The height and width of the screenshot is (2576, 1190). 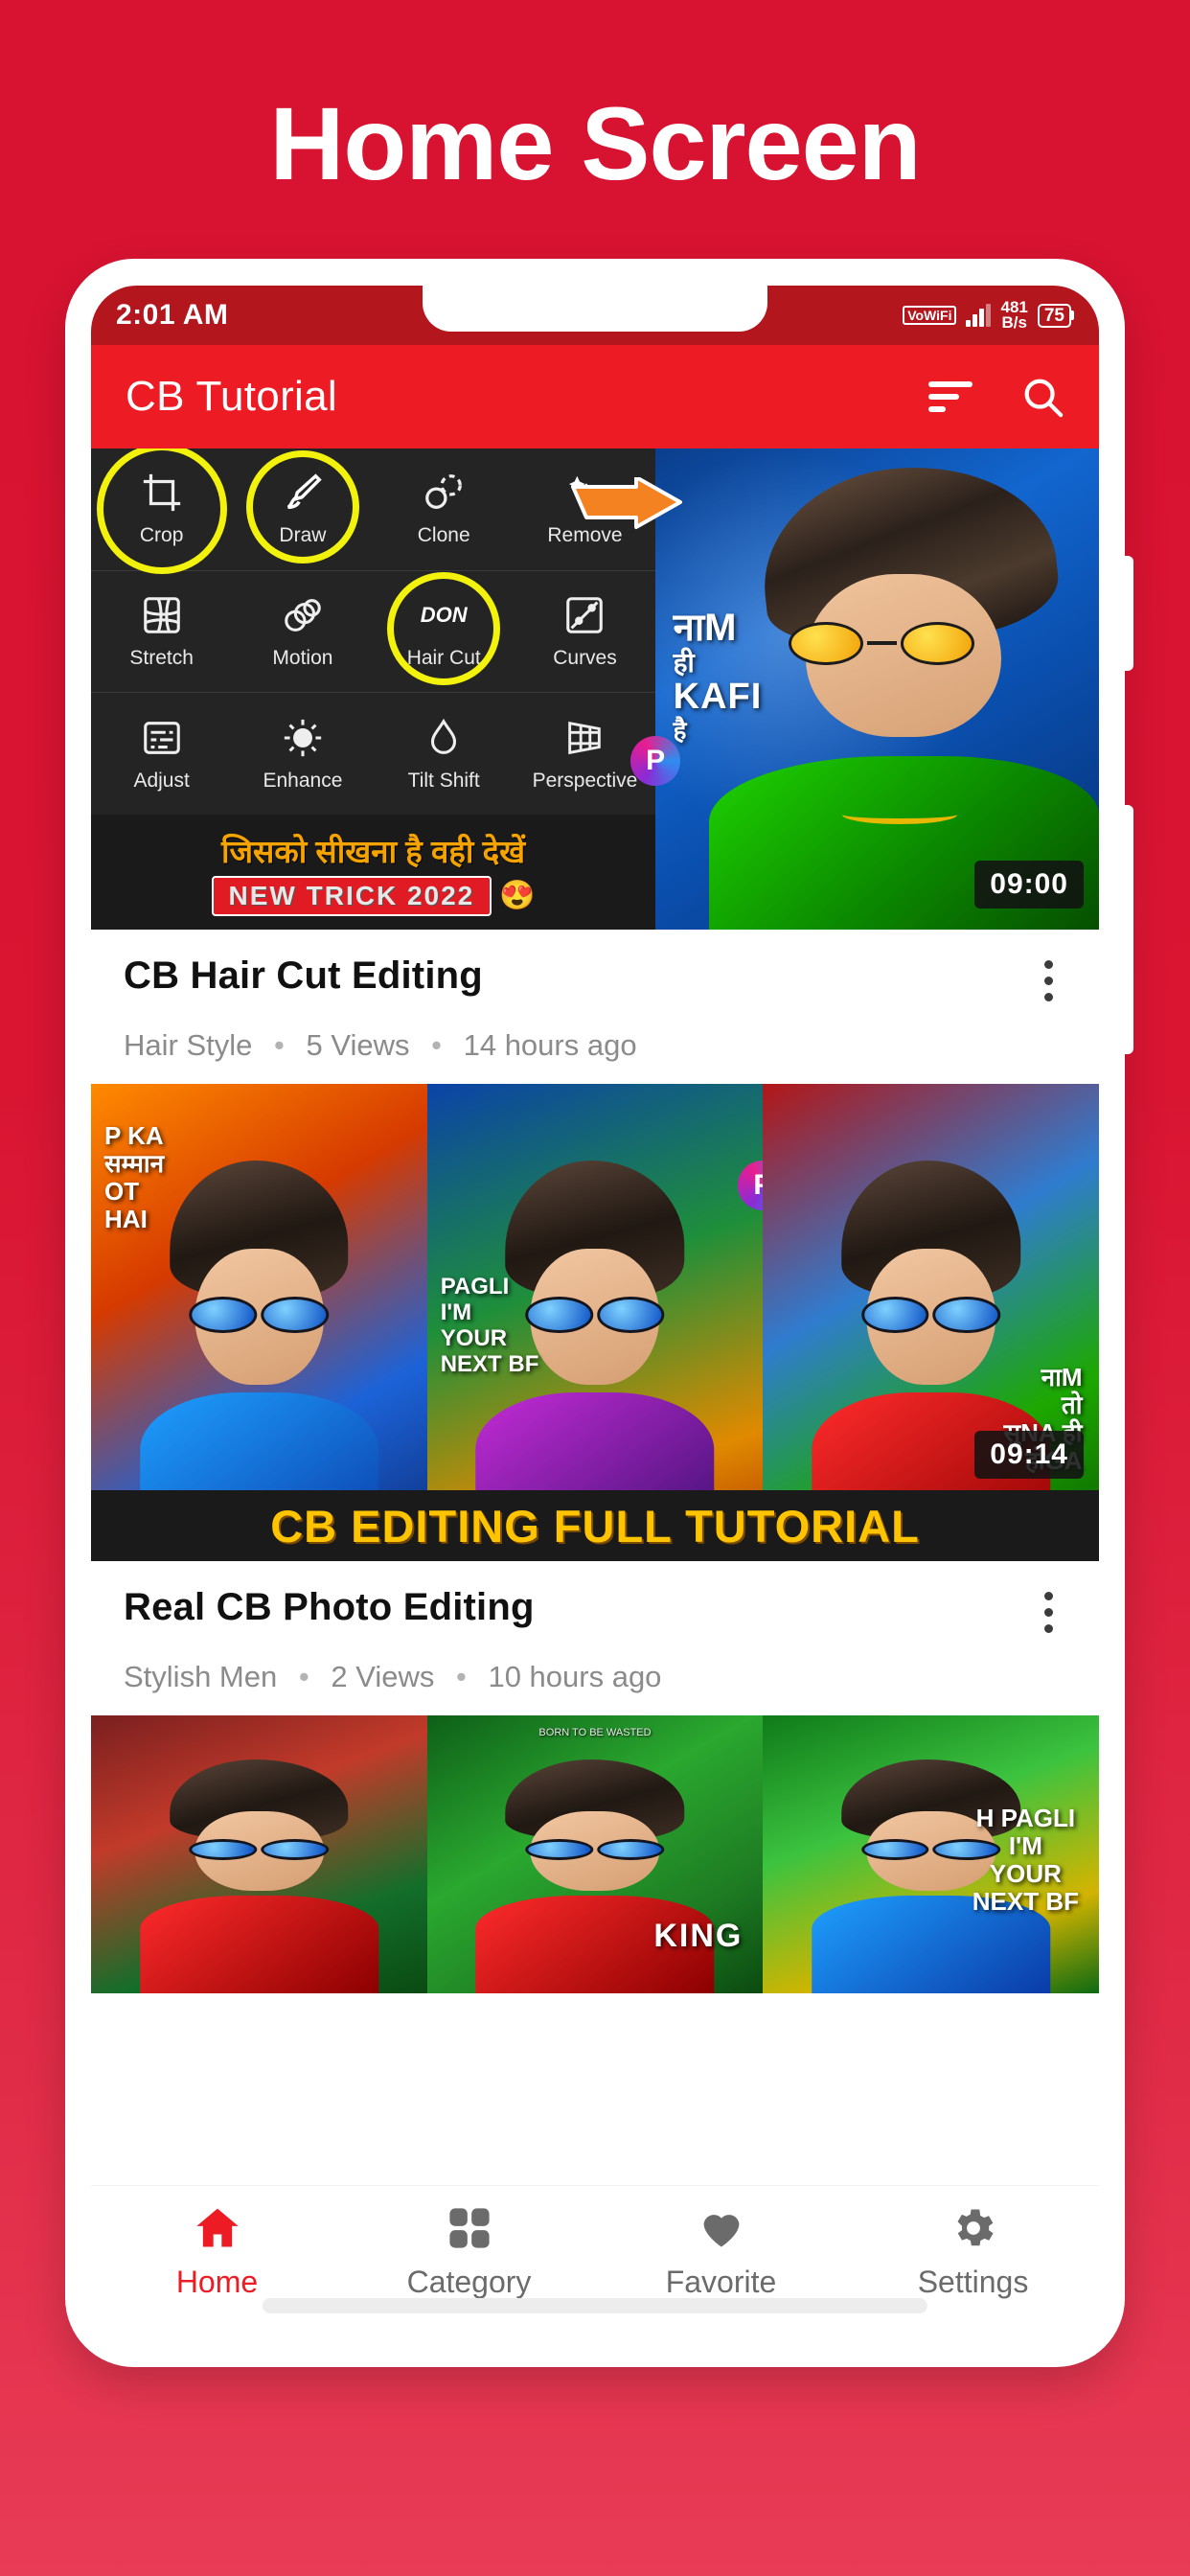 What do you see at coordinates (584, 615) in the screenshot?
I see `curves-icon` at bounding box center [584, 615].